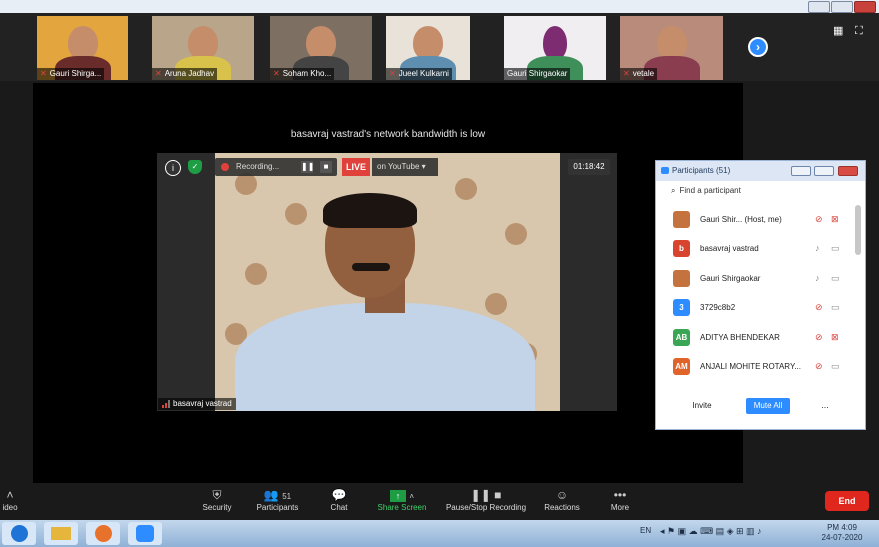  What do you see at coordinates (486, 495) in the screenshot?
I see `pause-stop-icon: ❚❚ ■` at bounding box center [486, 495].